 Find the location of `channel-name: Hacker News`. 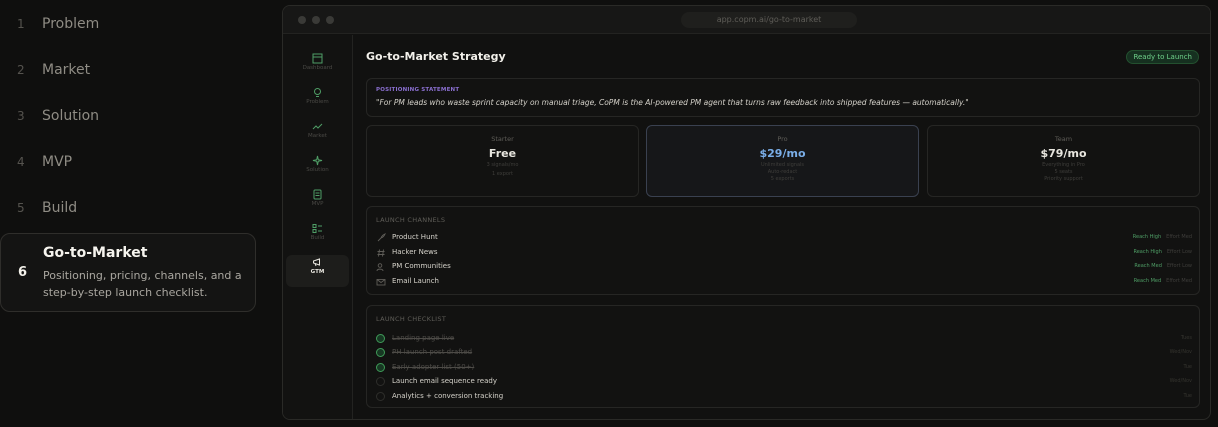

channel-name: Hacker News is located at coordinates (415, 252).